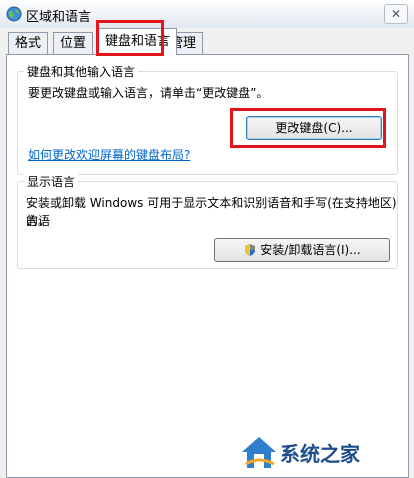 The image size is (414, 478). What do you see at coordinates (59, 17) in the screenshot?
I see `window-title: 区域和语言` at bounding box center [59, 17].